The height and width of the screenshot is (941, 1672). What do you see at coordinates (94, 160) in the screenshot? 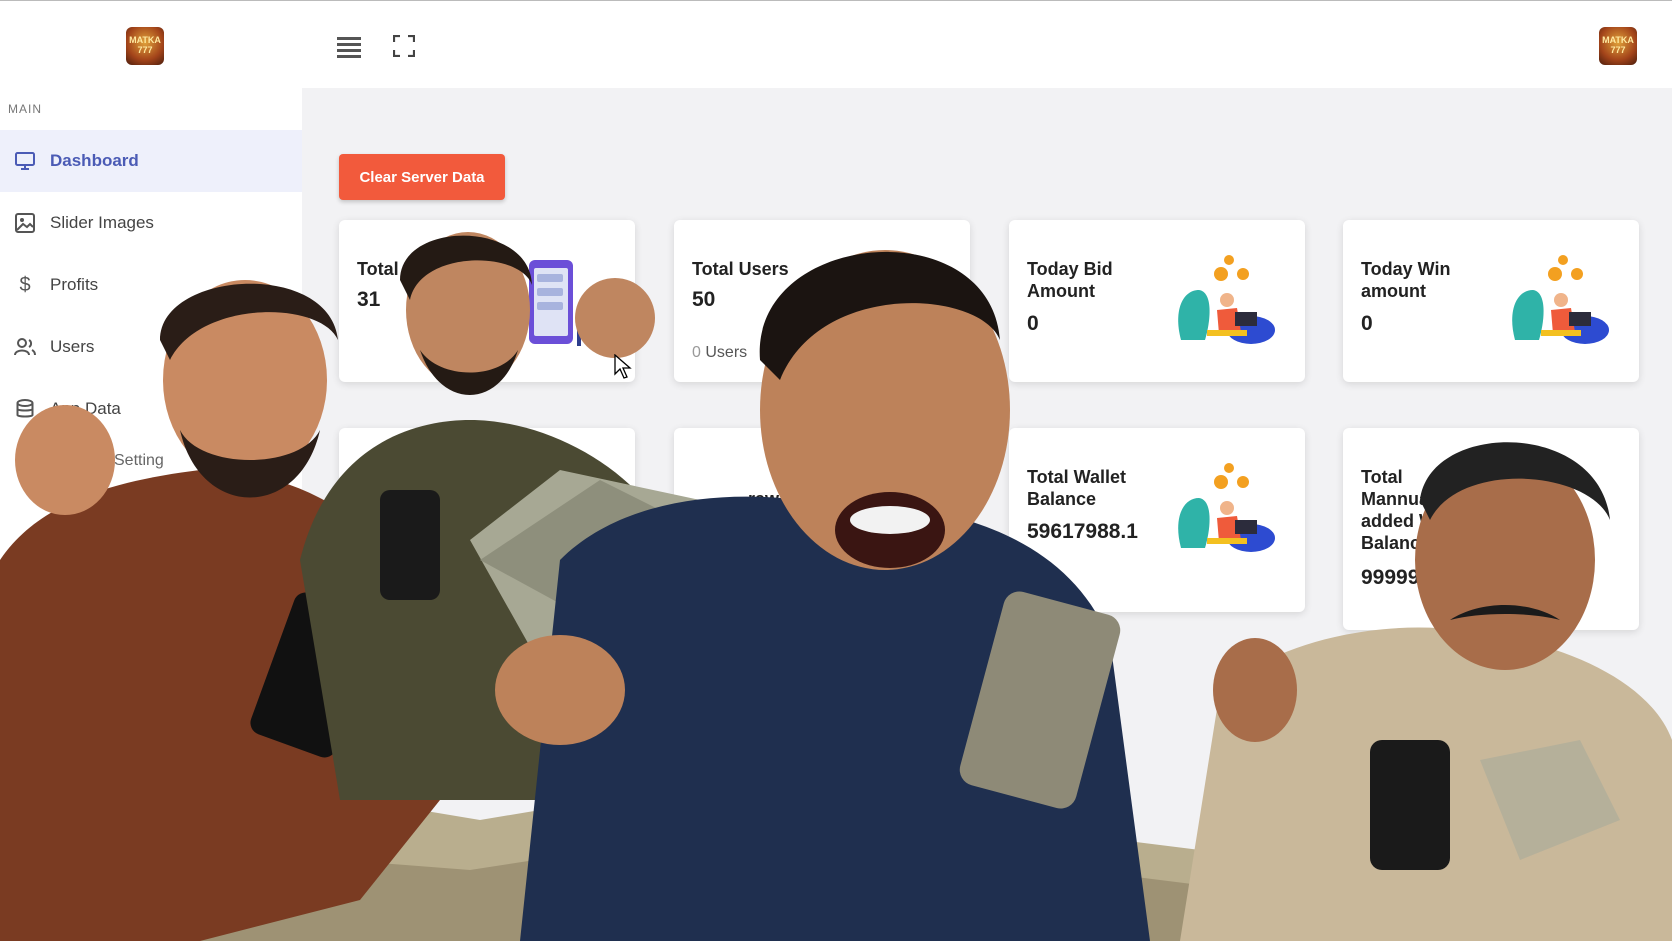
I see `sidebar-item-label: Dashboard` at bounding box center [94, 160].